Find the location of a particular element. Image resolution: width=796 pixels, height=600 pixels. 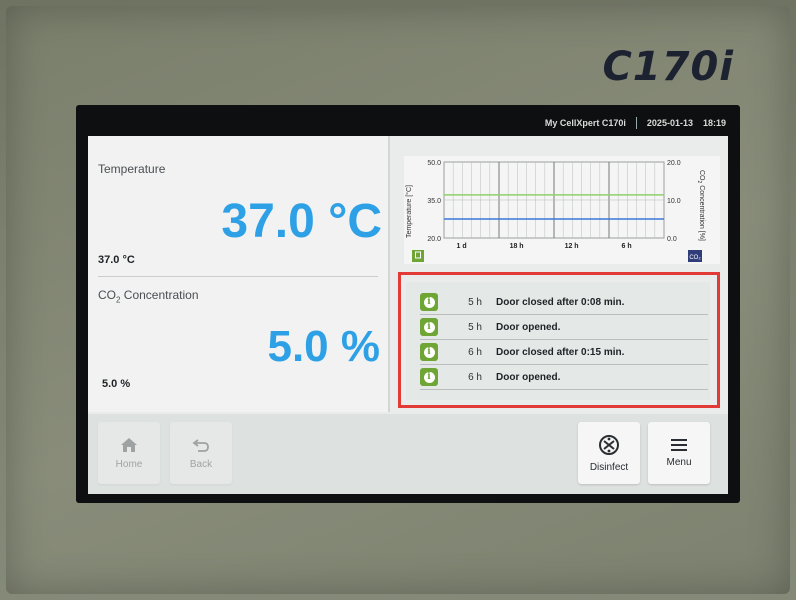

menu-label: Menu is located at coordinates (679, 462).